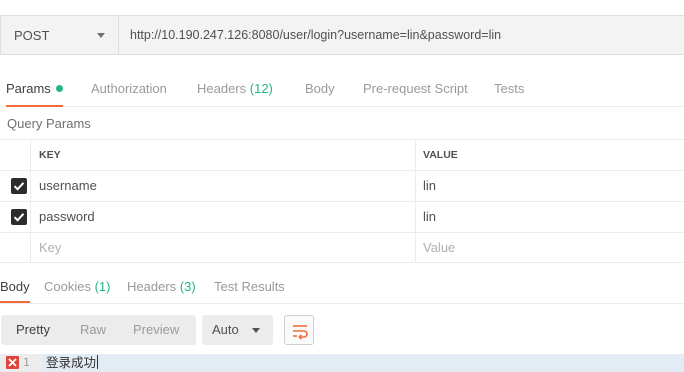  I want to click on tab-cookies: Cookies (1), so click(77, 286).